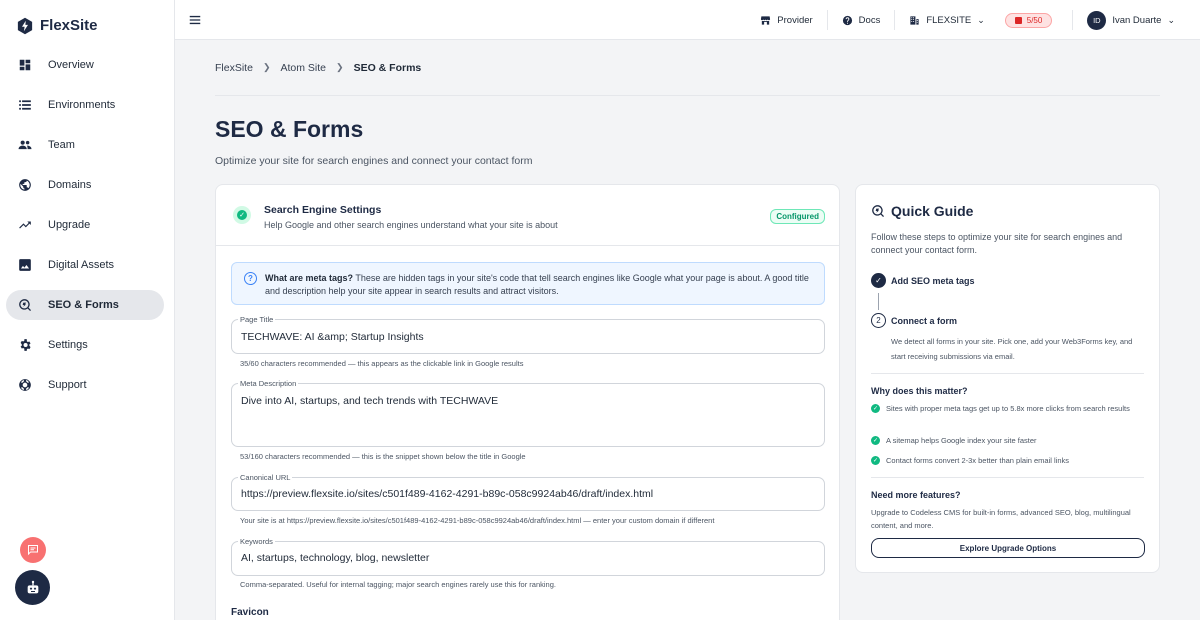 The height and width of the screenshot is (620, 1200). What do you see at coordinates (932, 211) in the screenshot?
I see `guide-title: Quick Guide` at bounding box center [932, 211].